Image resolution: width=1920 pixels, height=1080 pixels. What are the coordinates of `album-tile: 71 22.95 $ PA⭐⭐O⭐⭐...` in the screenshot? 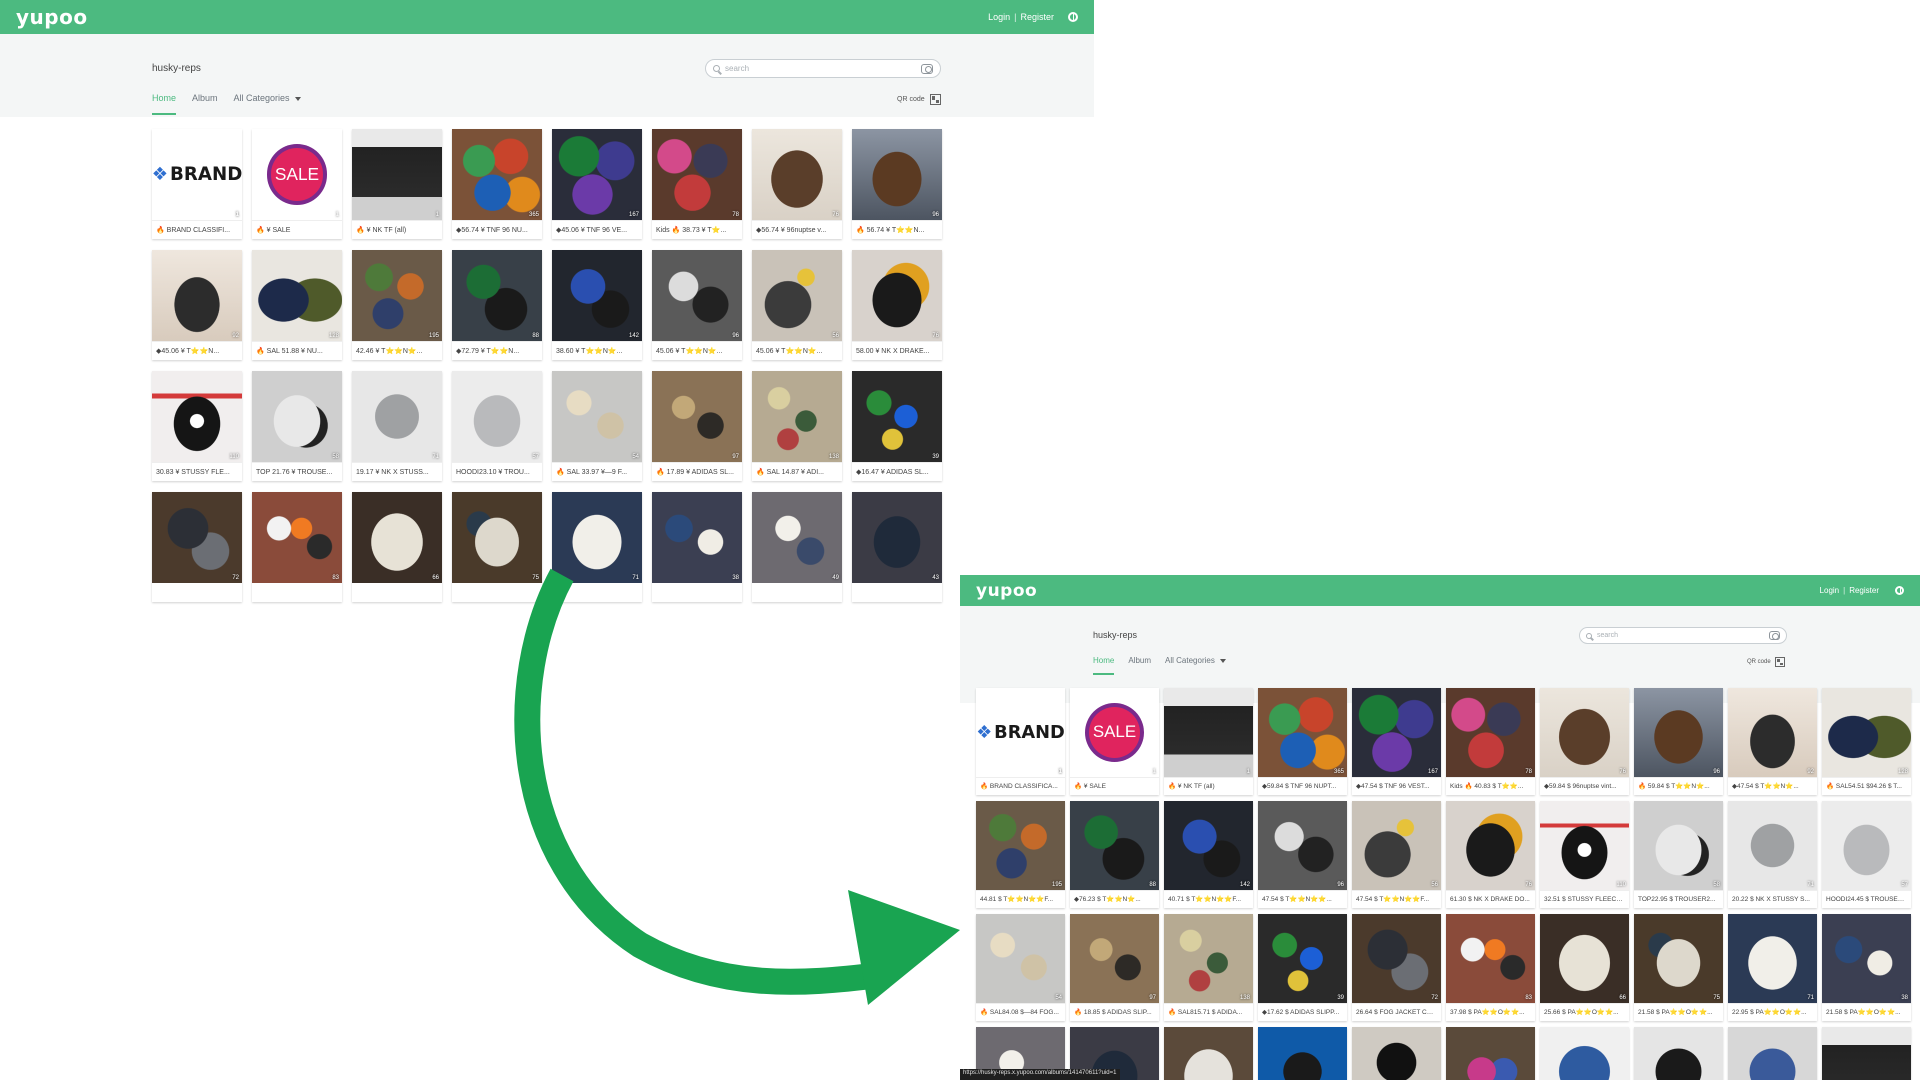 It's located at (1772, 967).